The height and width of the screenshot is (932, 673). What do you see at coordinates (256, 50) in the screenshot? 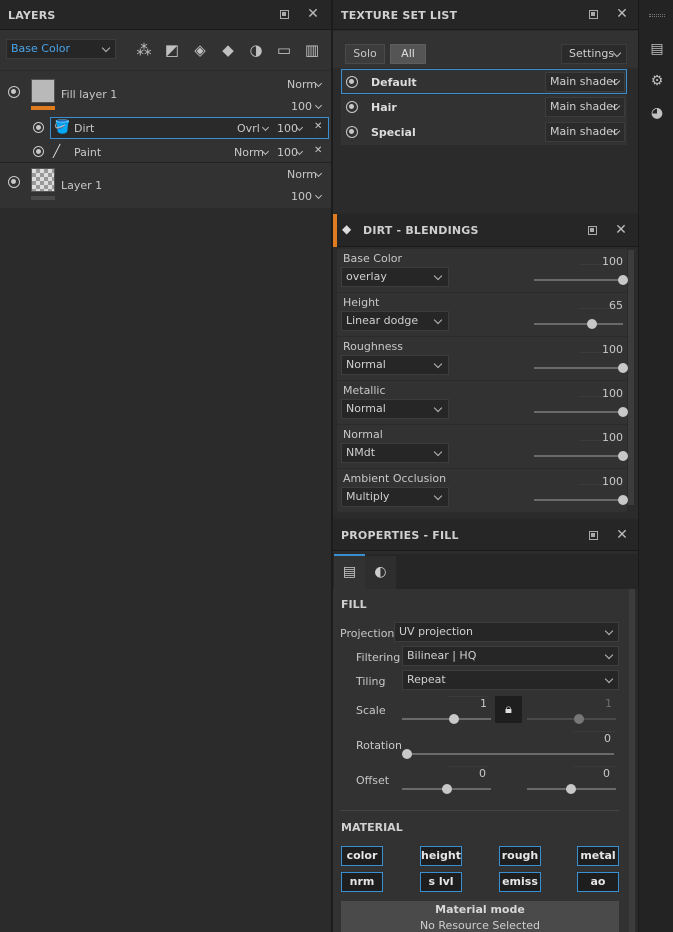
I see `add-effect-icon: ◑` at bounding box center [256, 50].